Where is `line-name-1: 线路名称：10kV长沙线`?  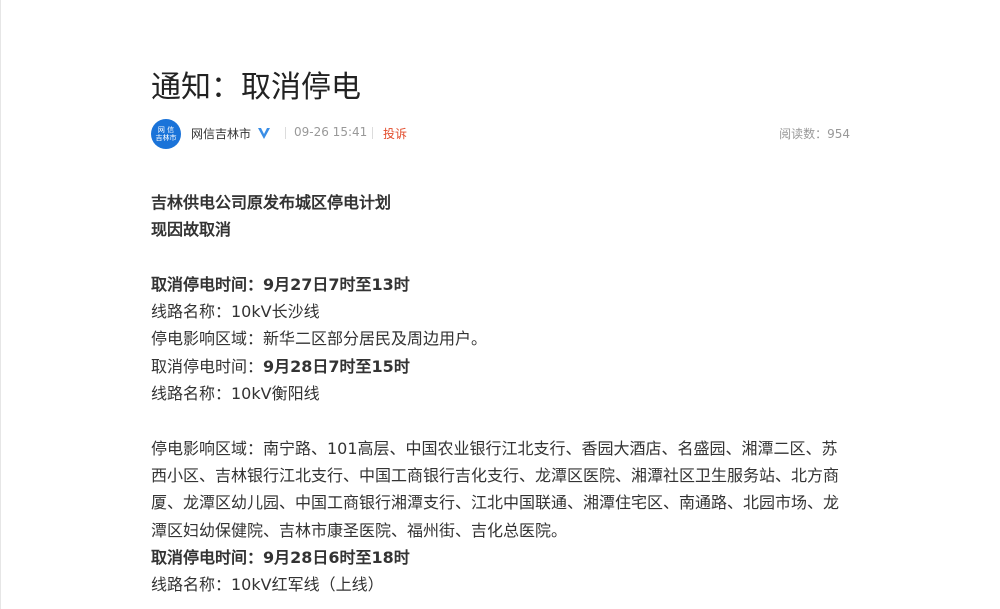 line-name-1: 线路名称：10kV长沙线 is located at coordinates (235, 312).